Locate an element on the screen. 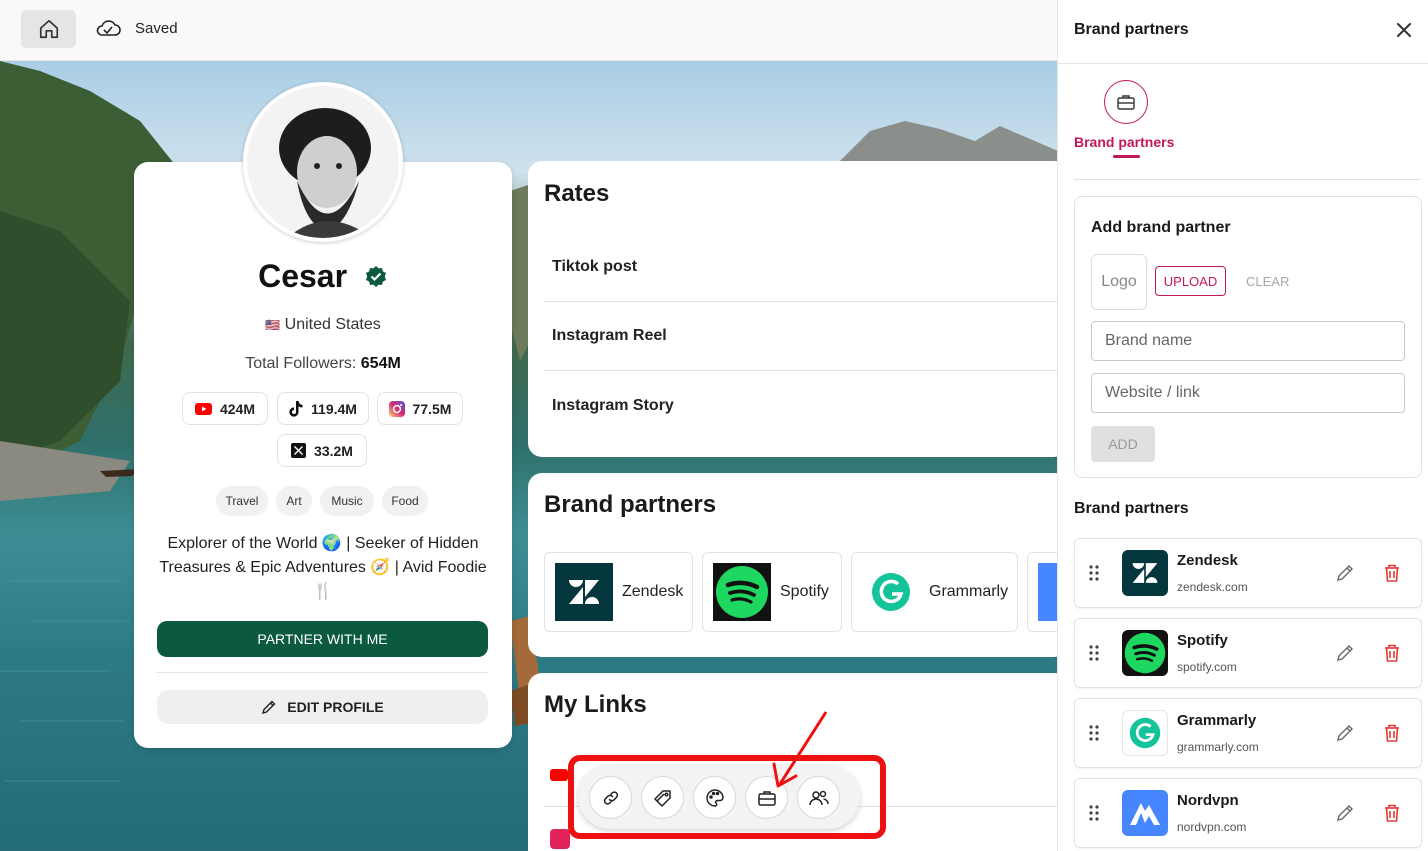  rate-row-instagram-story: Instagram Story is located at coordinates (804, 405).